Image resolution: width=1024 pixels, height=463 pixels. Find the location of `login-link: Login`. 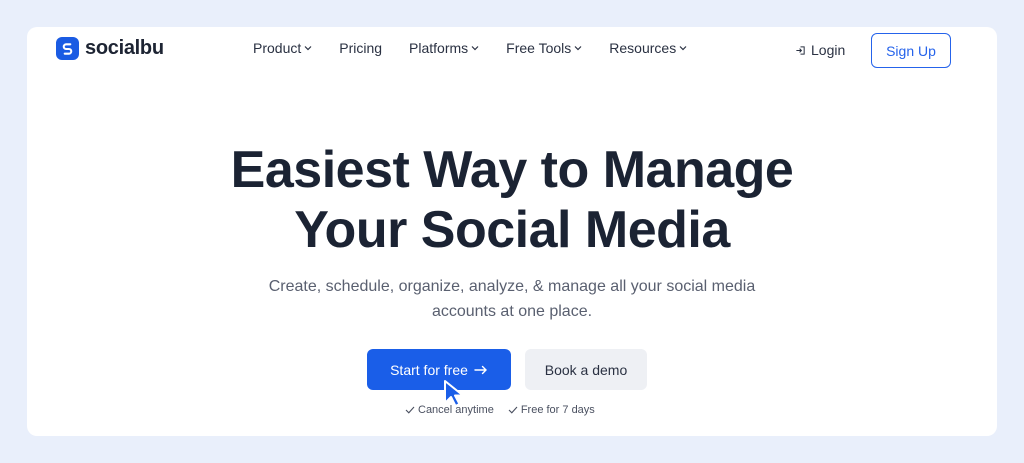

login-link: Login is located at coordinates (820, 50).